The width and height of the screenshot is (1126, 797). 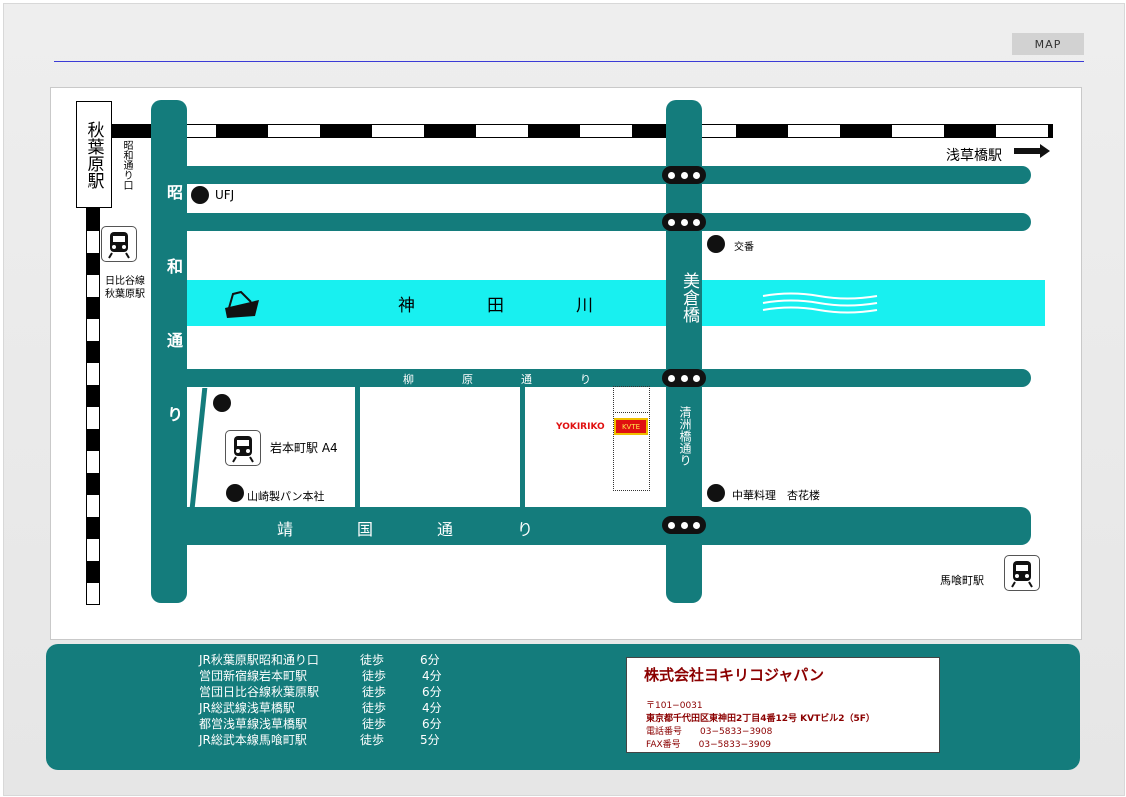 What do you see at coordinates (94, 154) in the screenshot?
I see `akihabara-station-box: 秋葉原駅` at bounding box center [94, 154].